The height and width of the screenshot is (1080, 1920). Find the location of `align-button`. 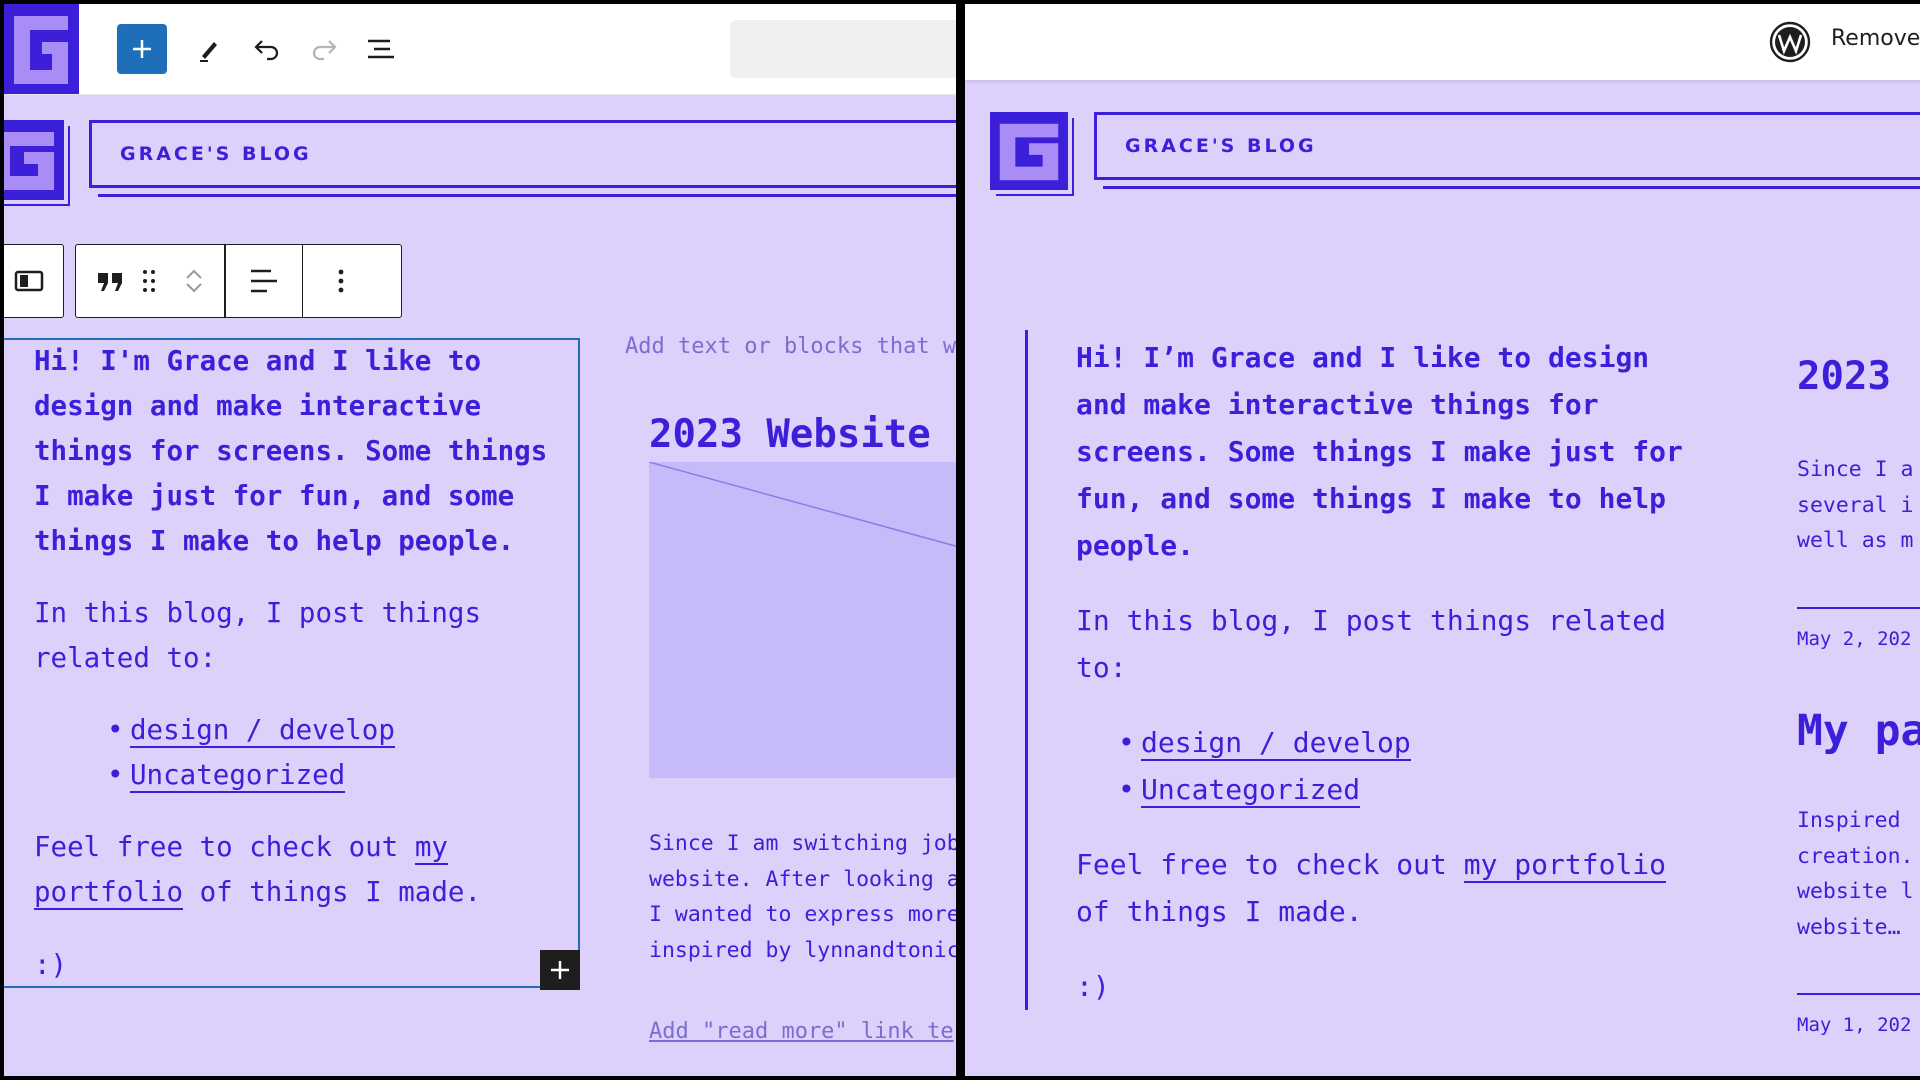

align-button is located at coordinates (264, 281).